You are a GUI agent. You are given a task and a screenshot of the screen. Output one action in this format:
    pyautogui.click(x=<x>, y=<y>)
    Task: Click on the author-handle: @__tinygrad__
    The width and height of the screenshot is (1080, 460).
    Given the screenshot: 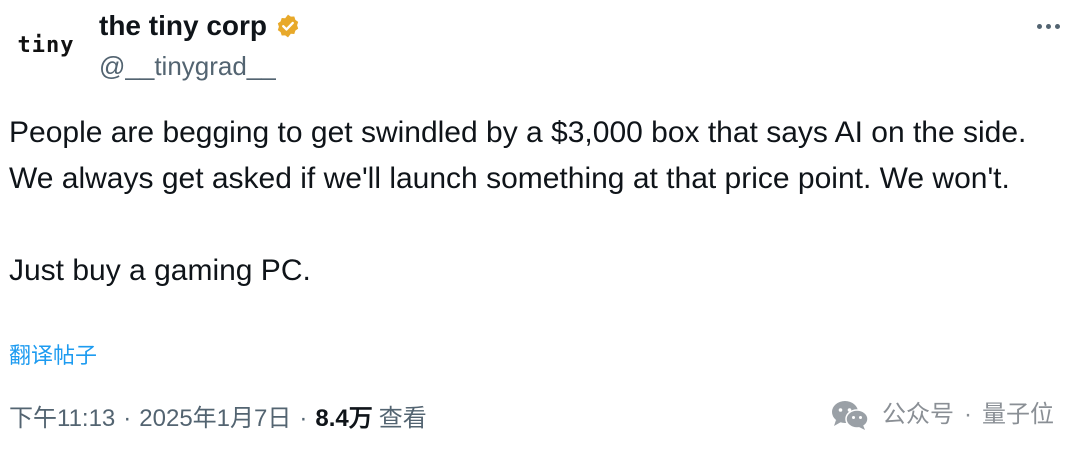 What is the action you would take?
    pyautogui.click(x=187, y=66)
    